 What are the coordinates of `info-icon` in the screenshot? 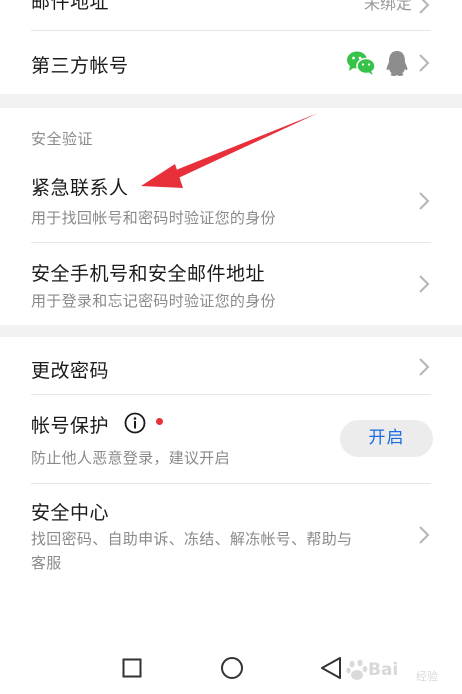 It's located at (135, 423).